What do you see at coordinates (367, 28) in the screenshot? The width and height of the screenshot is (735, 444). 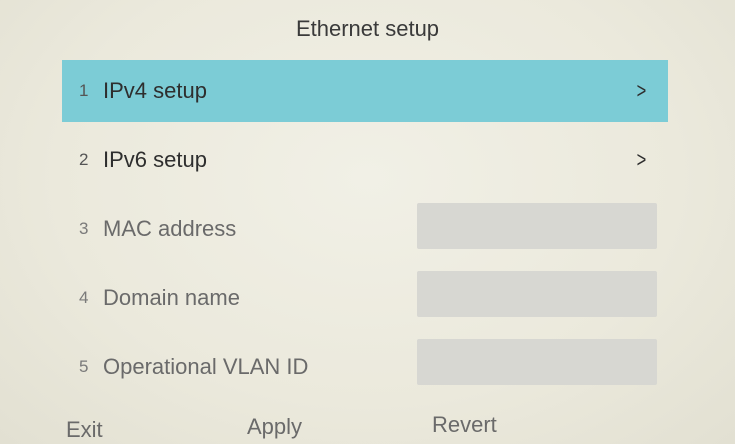 I see `page-title: Ethernet setup` at bounding box center [367, 28].